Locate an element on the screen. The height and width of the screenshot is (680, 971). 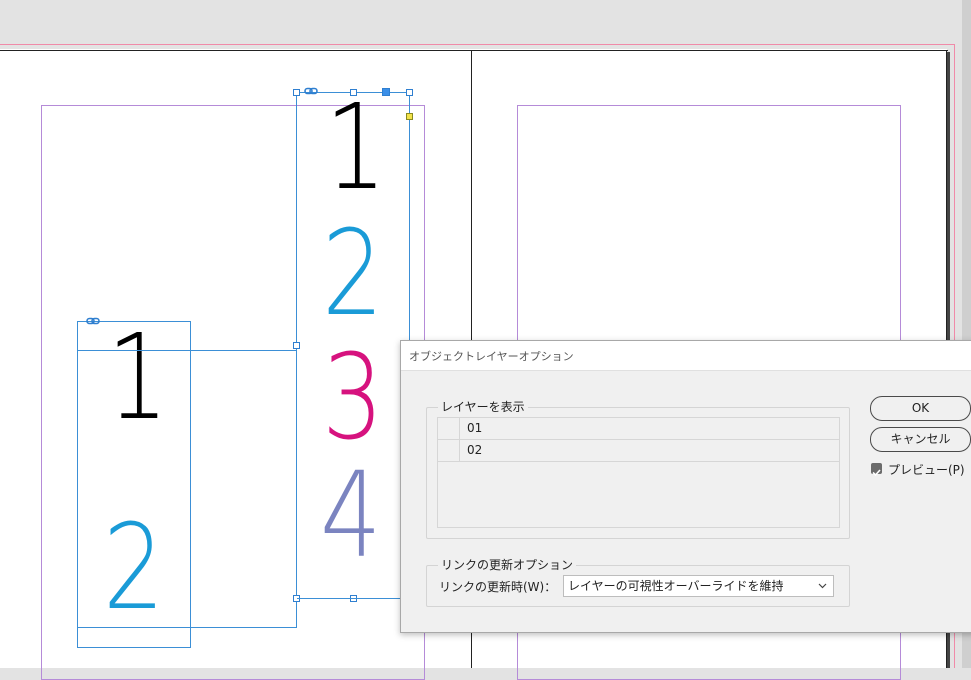
ok-button: OK is located at coordinates (920, 408).